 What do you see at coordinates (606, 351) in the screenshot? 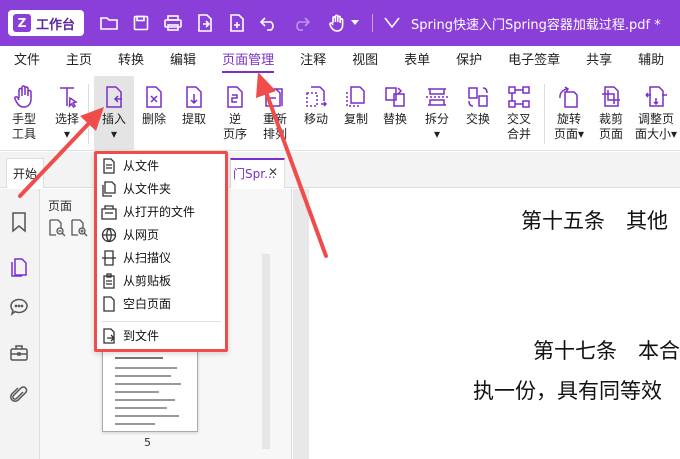
I see `document-text-line: 第十七条 本合` at bounding box center [606, 351].